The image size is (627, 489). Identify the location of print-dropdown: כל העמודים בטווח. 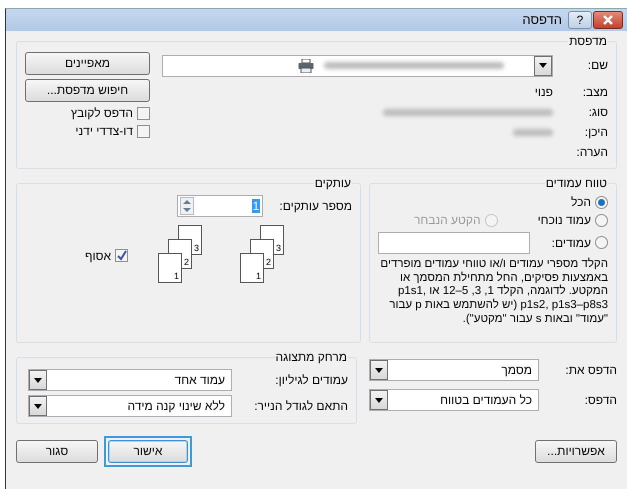
(454, 400).